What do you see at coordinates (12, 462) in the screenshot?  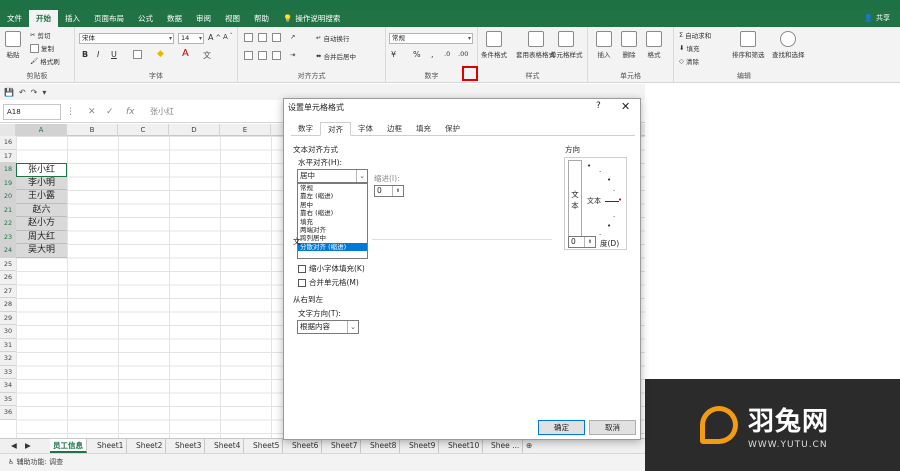 I see `accessibility-icon: ♿` at bounding box center [12, 462].